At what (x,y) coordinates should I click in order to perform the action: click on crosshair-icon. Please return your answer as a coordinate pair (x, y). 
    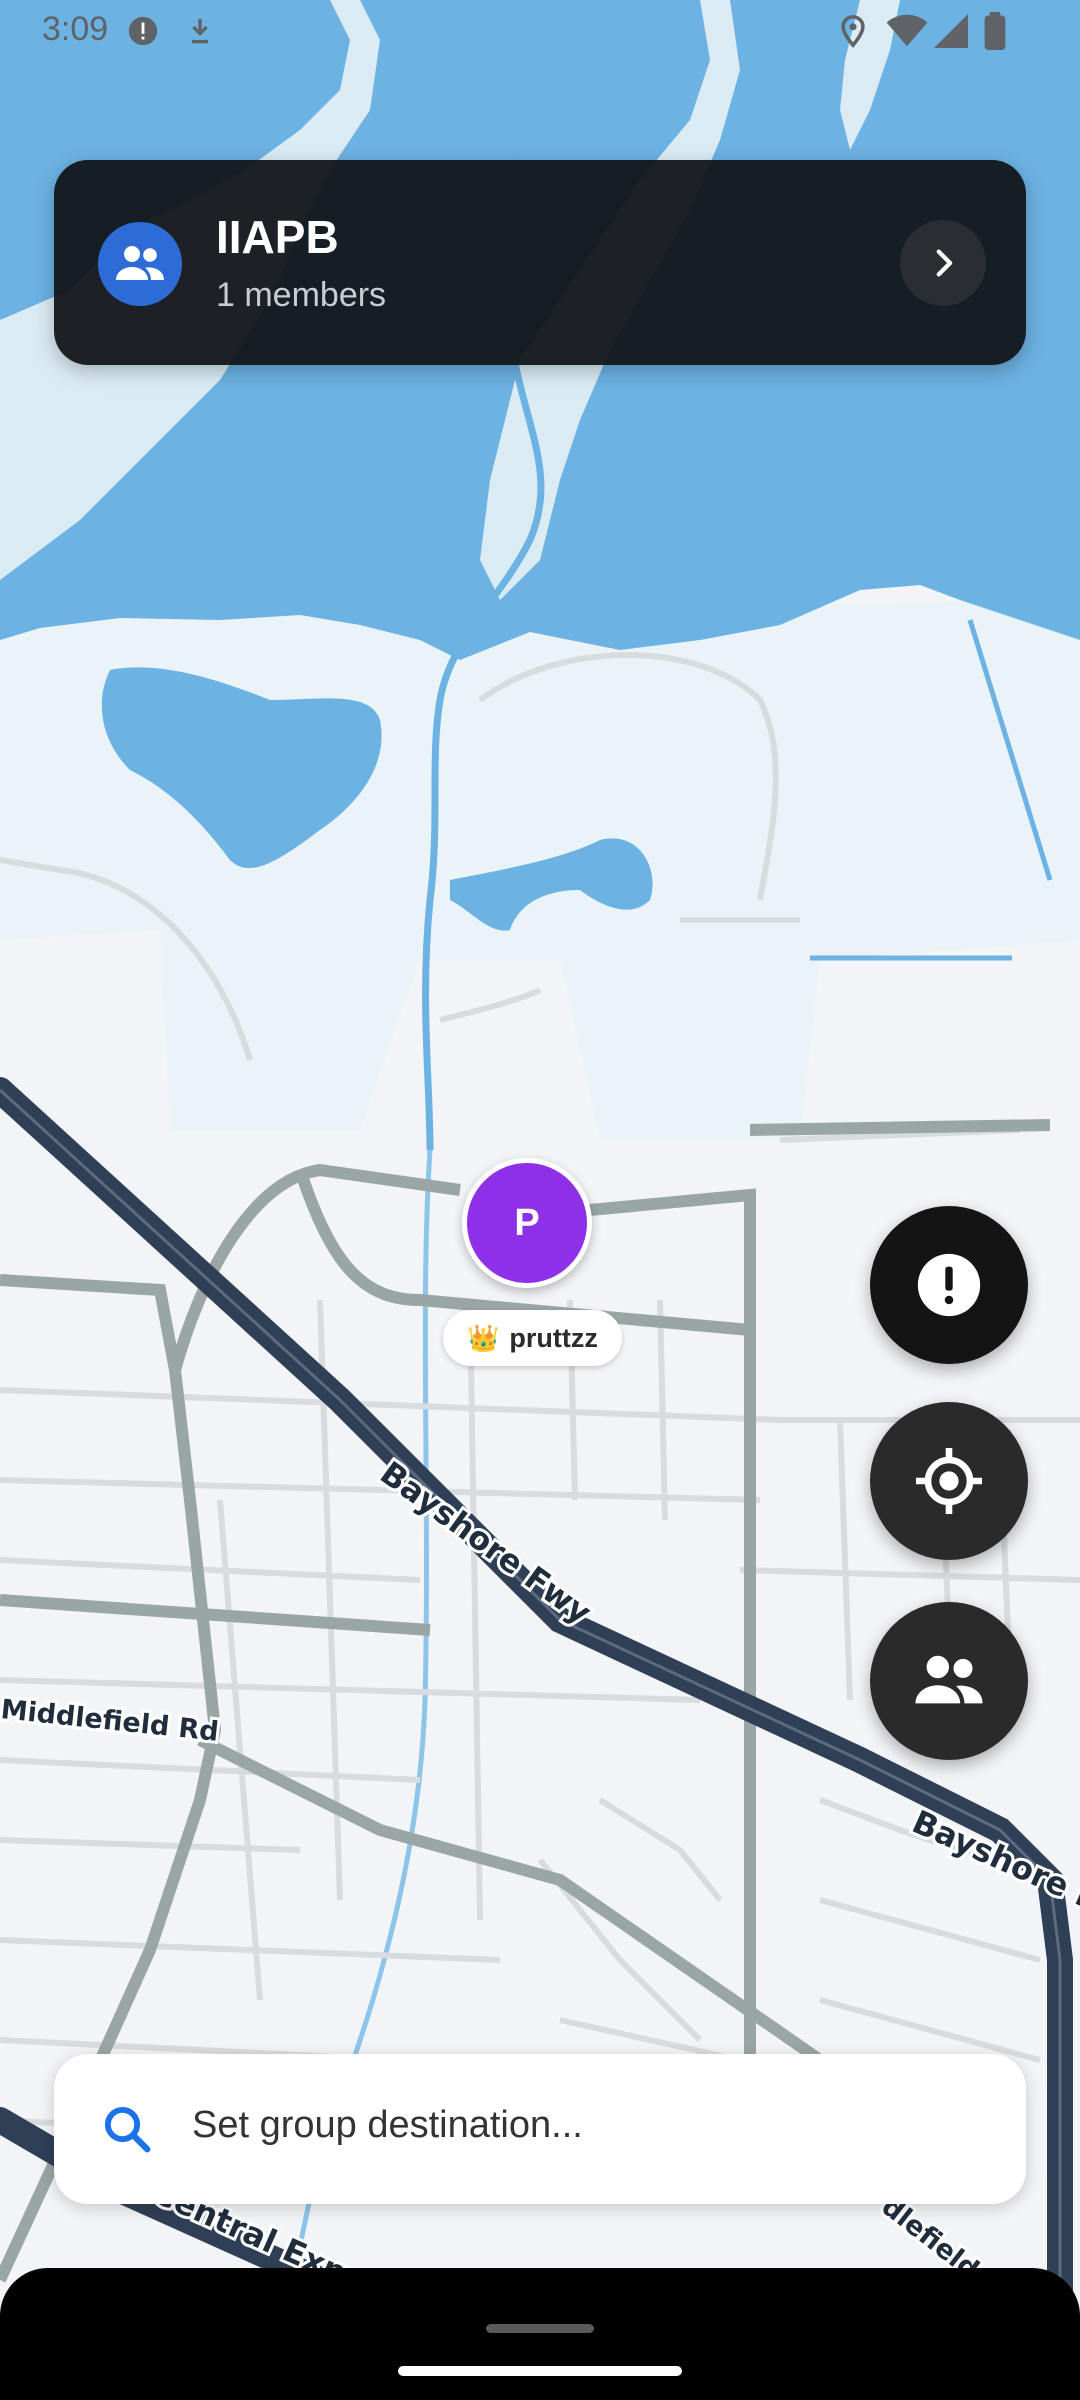
    Looking at the image, I should click on (949, 1481).